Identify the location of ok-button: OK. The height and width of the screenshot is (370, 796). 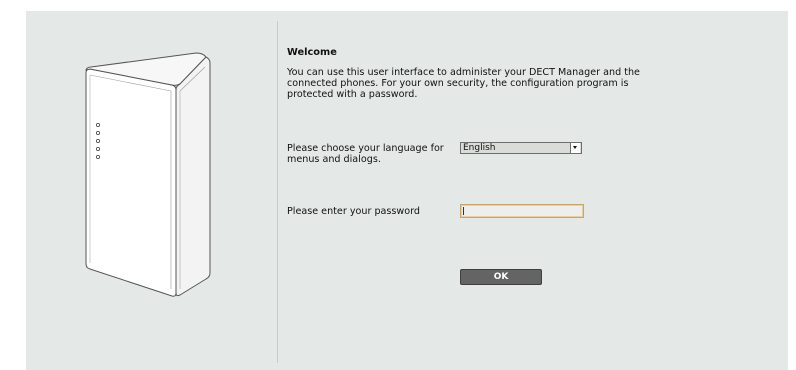
(501, 277).